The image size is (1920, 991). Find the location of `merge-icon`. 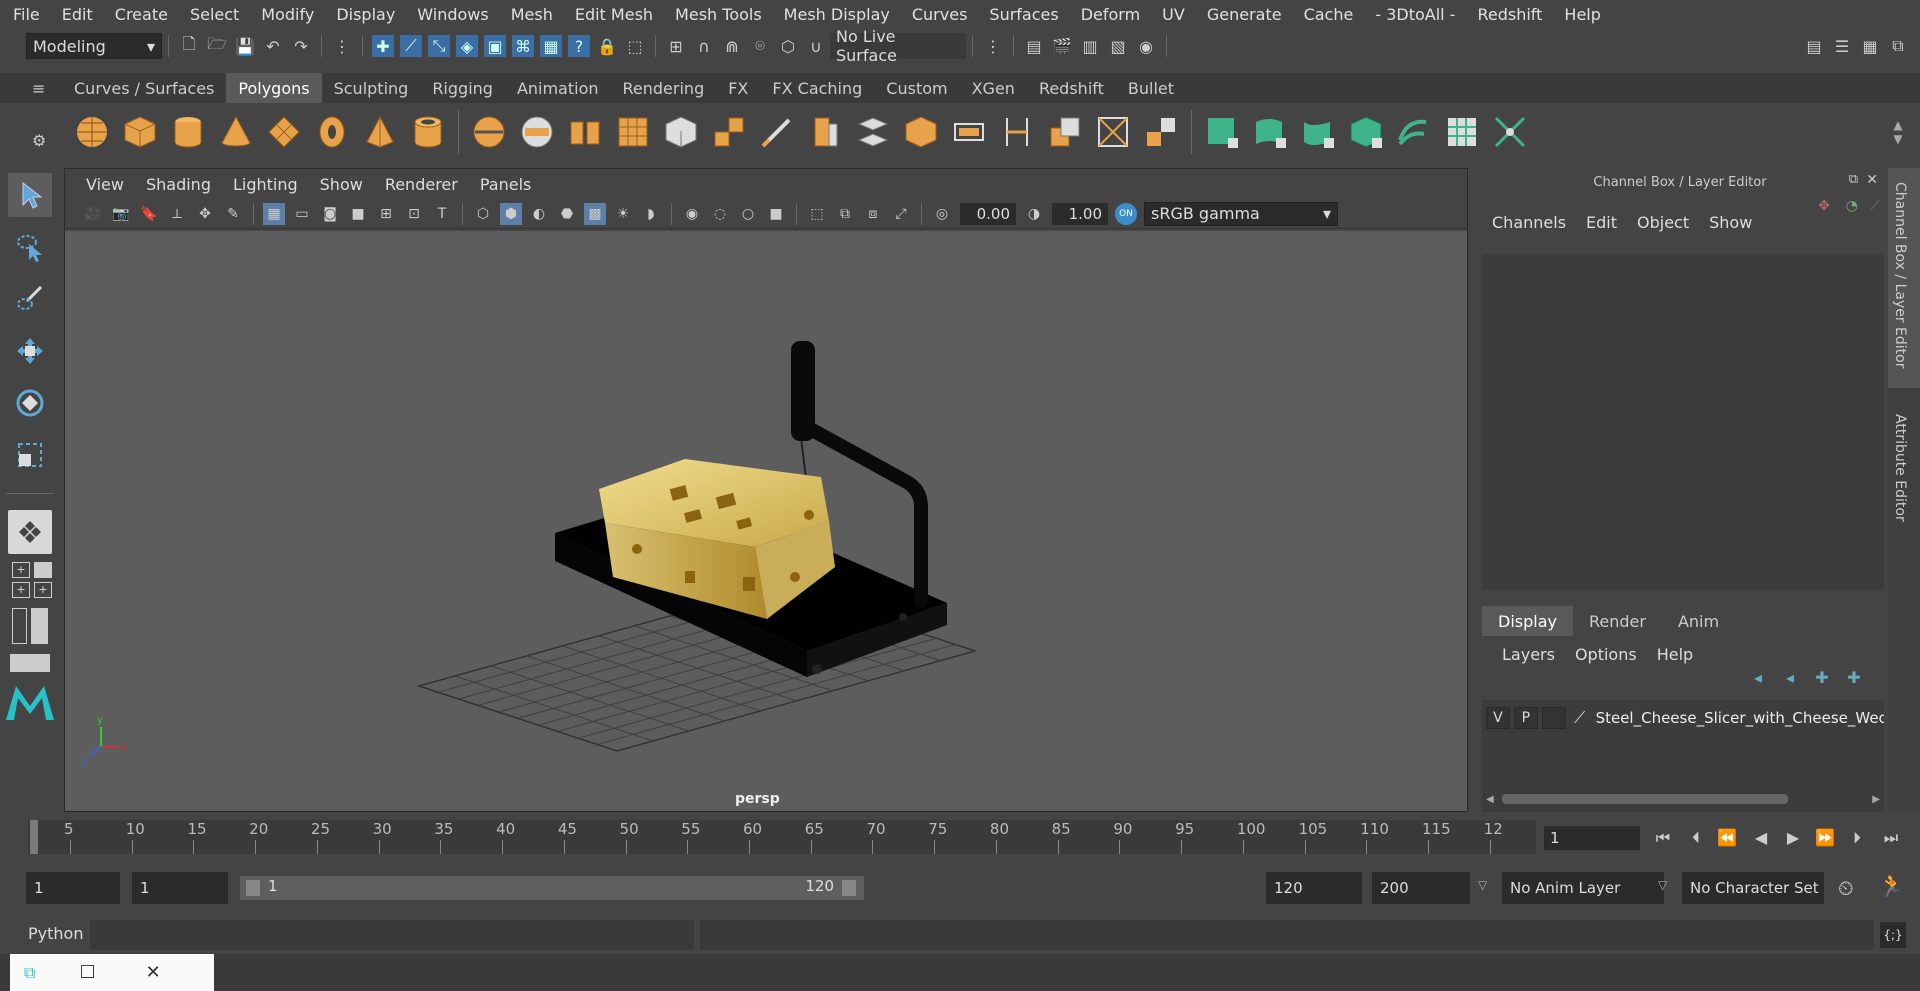

merge-icon is located at coordinates (1017, 132).